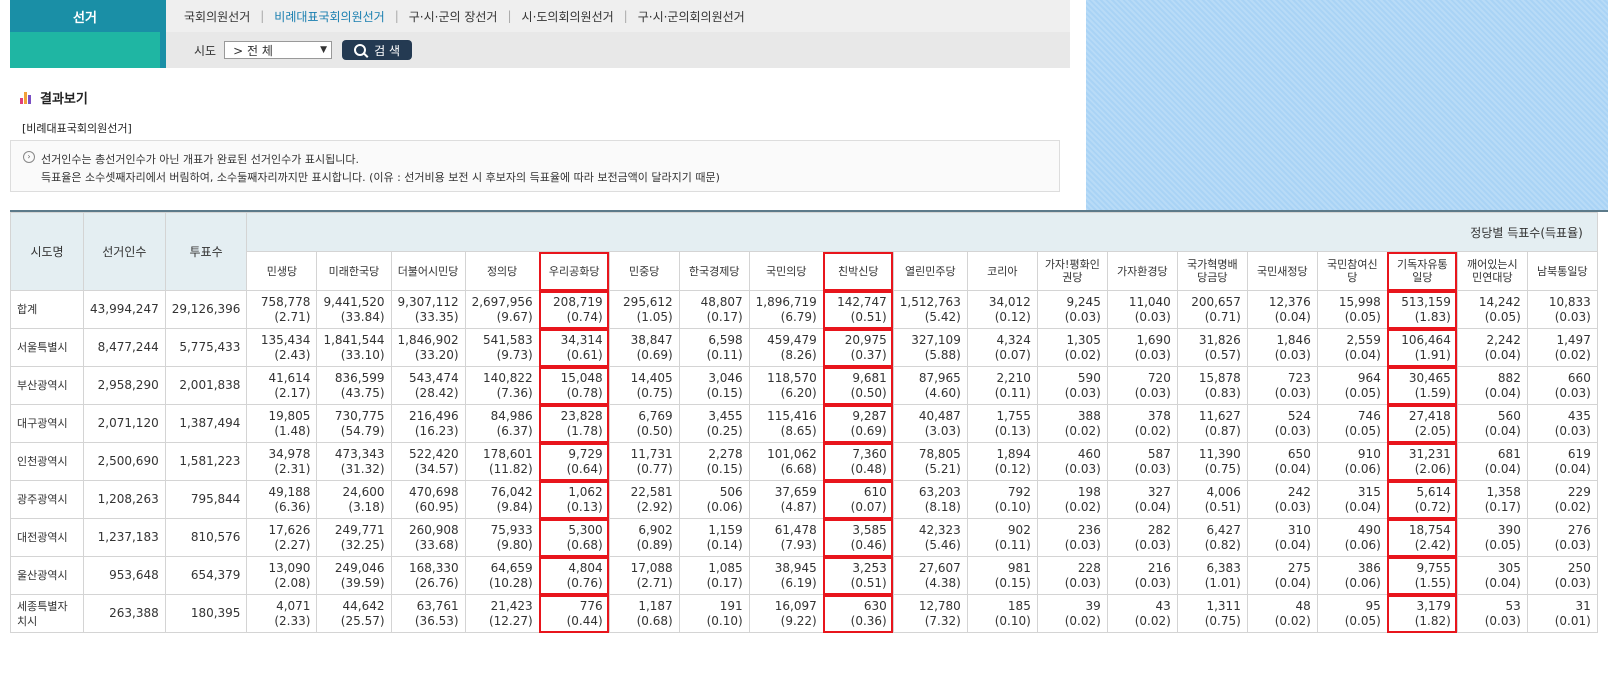 This screenshot has width=1608, height=677. I want to click on vote-rate: (0.02), so click(1082, 506).